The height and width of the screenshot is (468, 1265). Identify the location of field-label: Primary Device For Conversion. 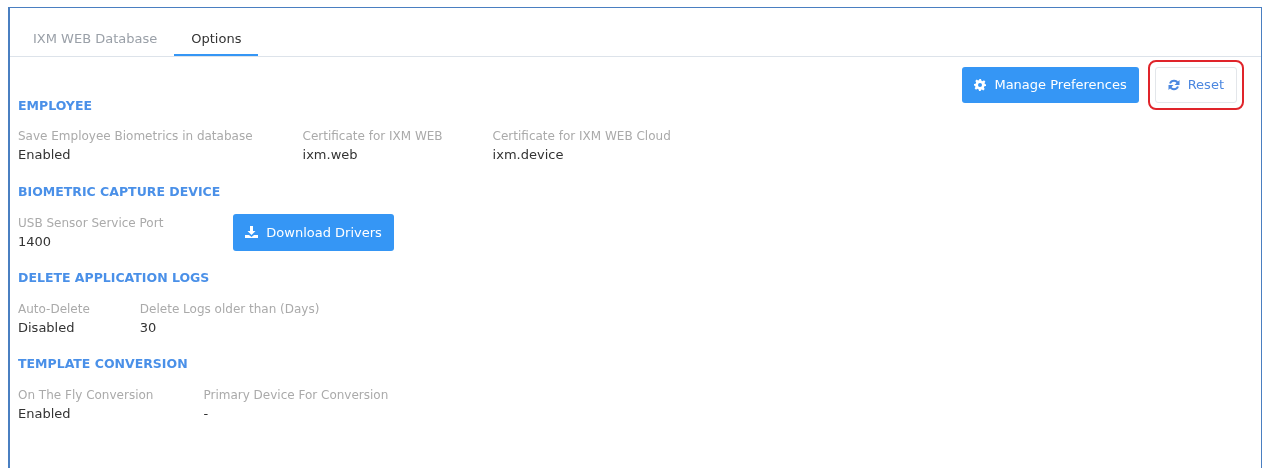
(296, 395).